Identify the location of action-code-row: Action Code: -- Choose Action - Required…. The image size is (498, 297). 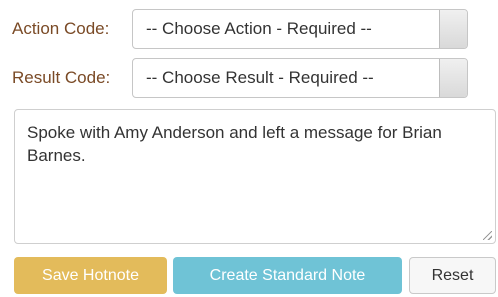
(240, 29).